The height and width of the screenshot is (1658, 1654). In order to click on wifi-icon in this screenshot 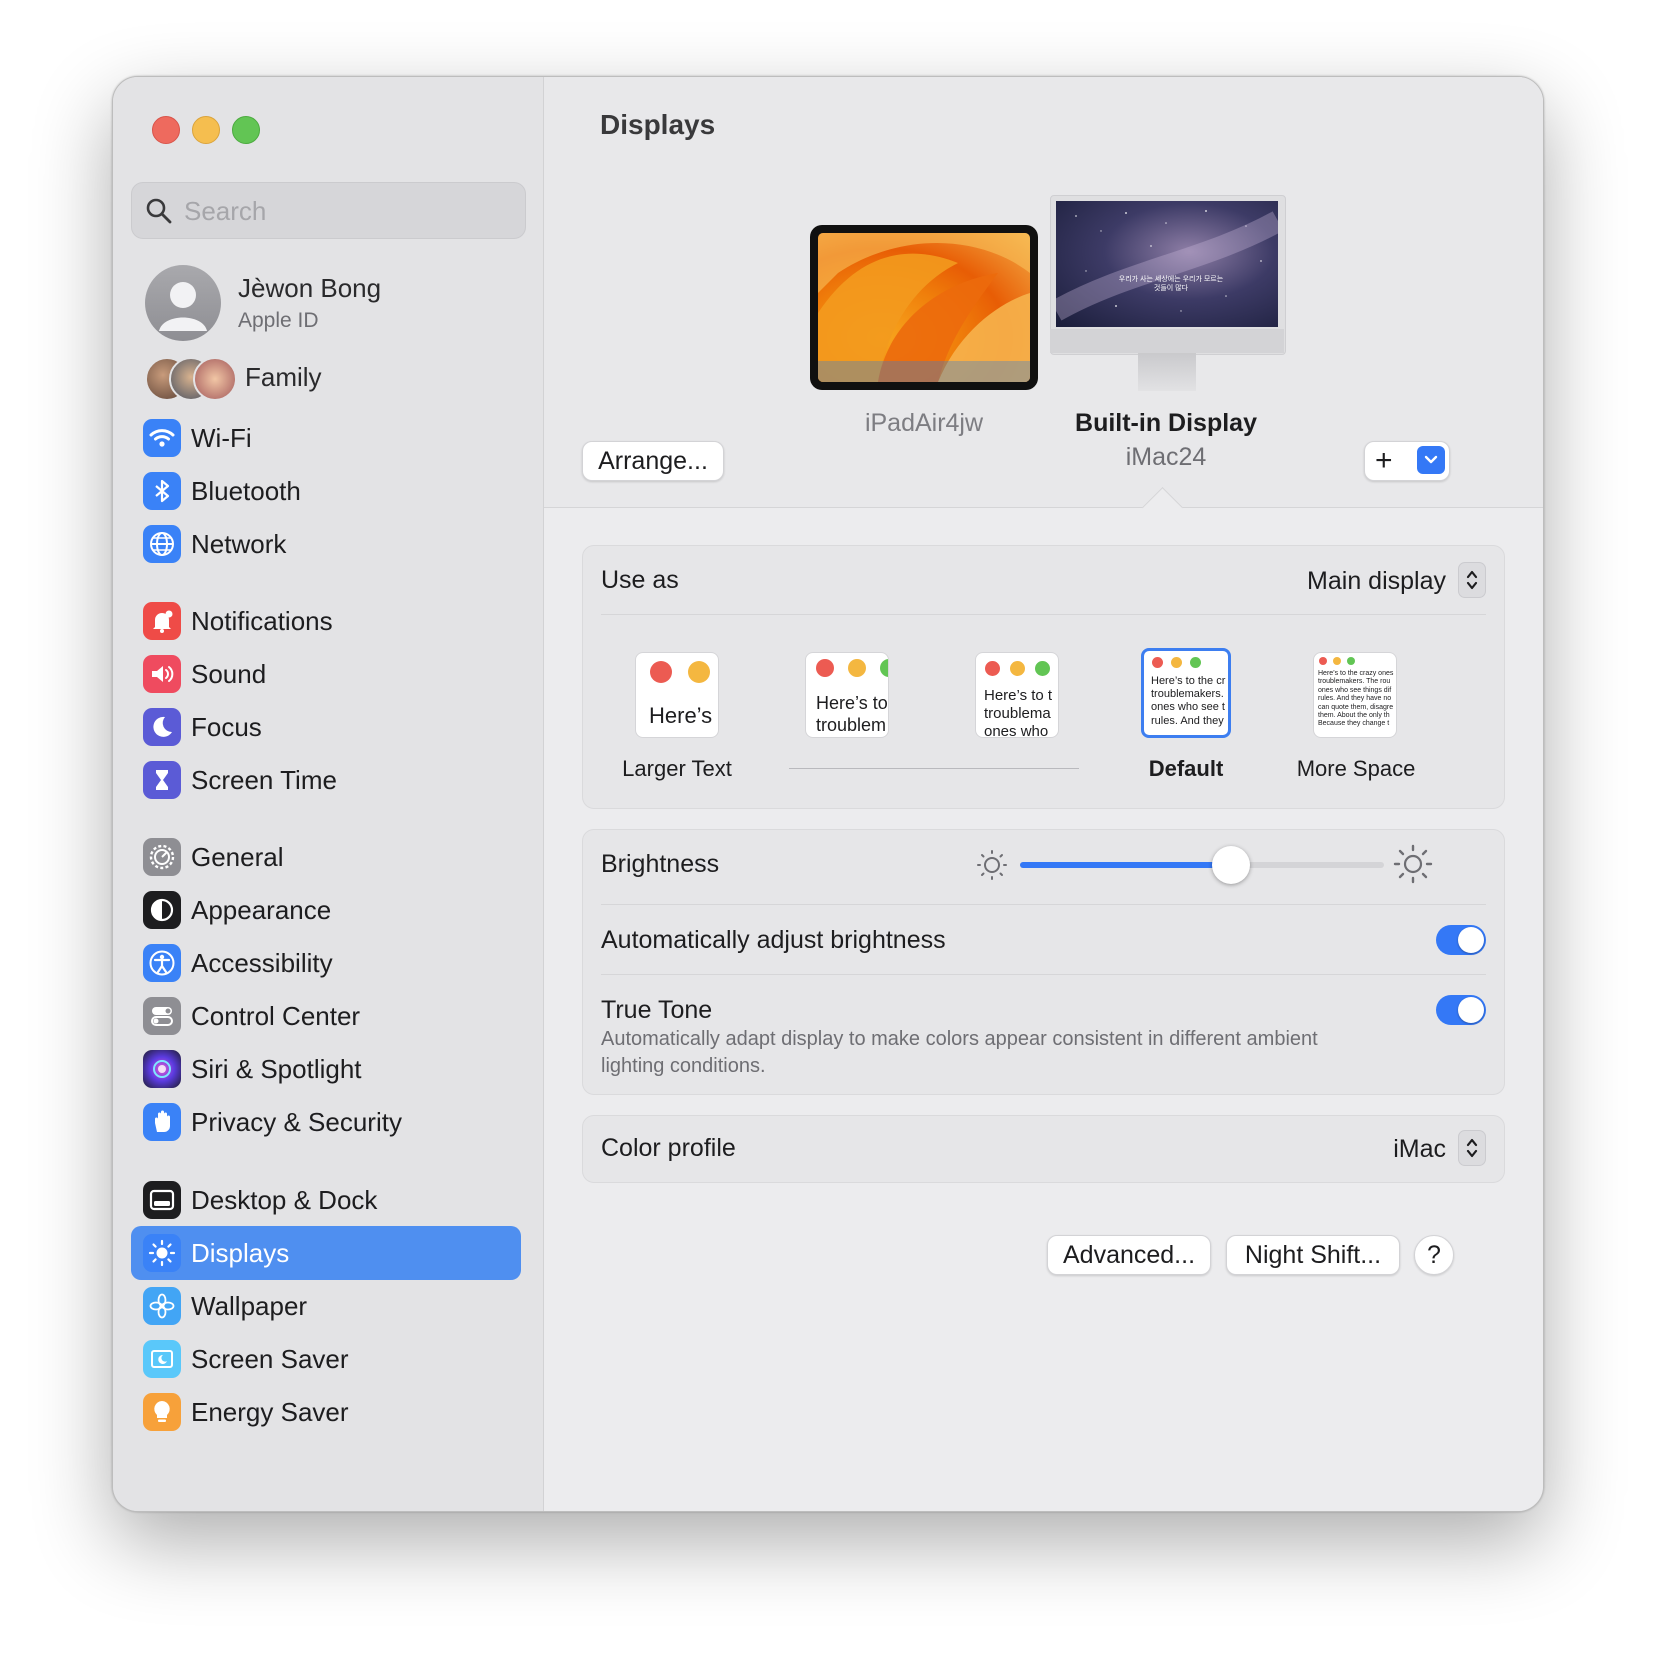, I will do `click(162, 438)`.